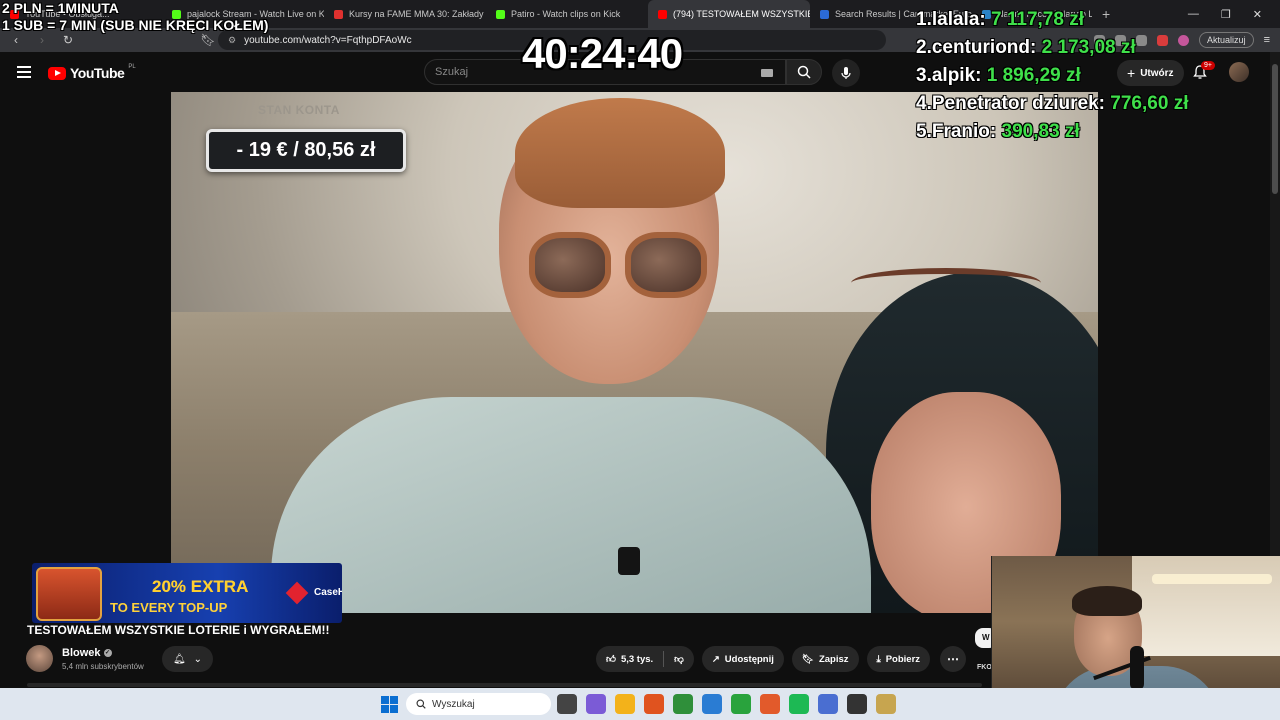  Describe the element at coordinates (611, 659) in the screenshot. I see `thumbs-up-icon: 👍︎` at that location.